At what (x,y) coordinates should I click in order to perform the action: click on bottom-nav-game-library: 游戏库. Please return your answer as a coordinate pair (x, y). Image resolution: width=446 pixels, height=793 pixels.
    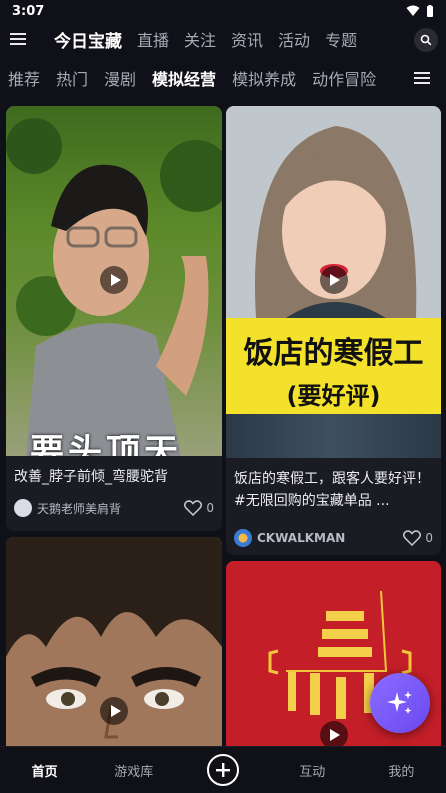
    Looking at the image, I should click on (133, 770).